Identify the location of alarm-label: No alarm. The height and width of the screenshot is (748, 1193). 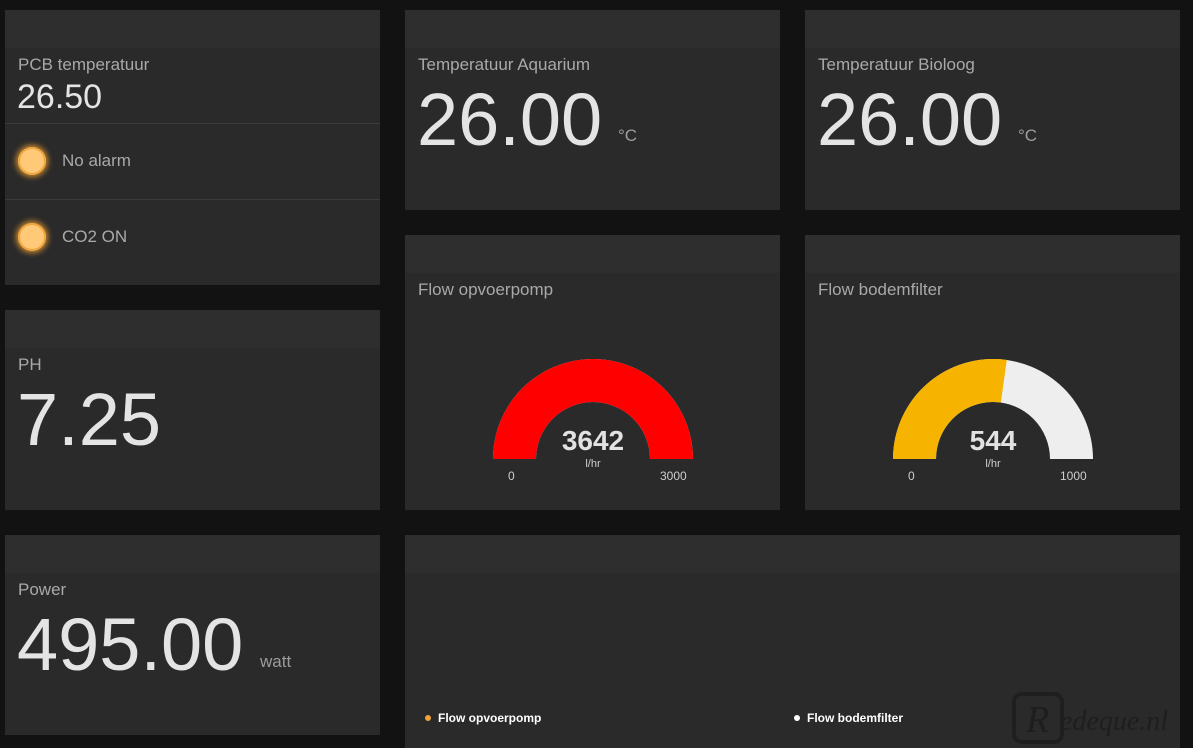
(96, 160).